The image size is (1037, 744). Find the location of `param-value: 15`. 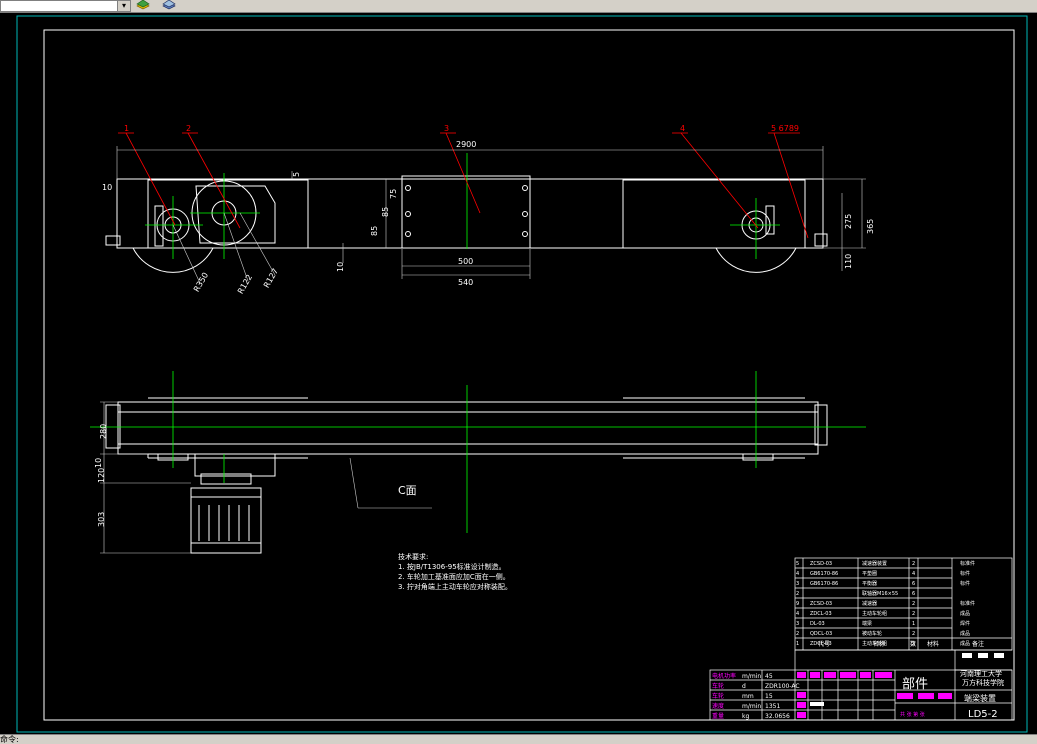

param-value: 15 is located at coordinates (769, 696).